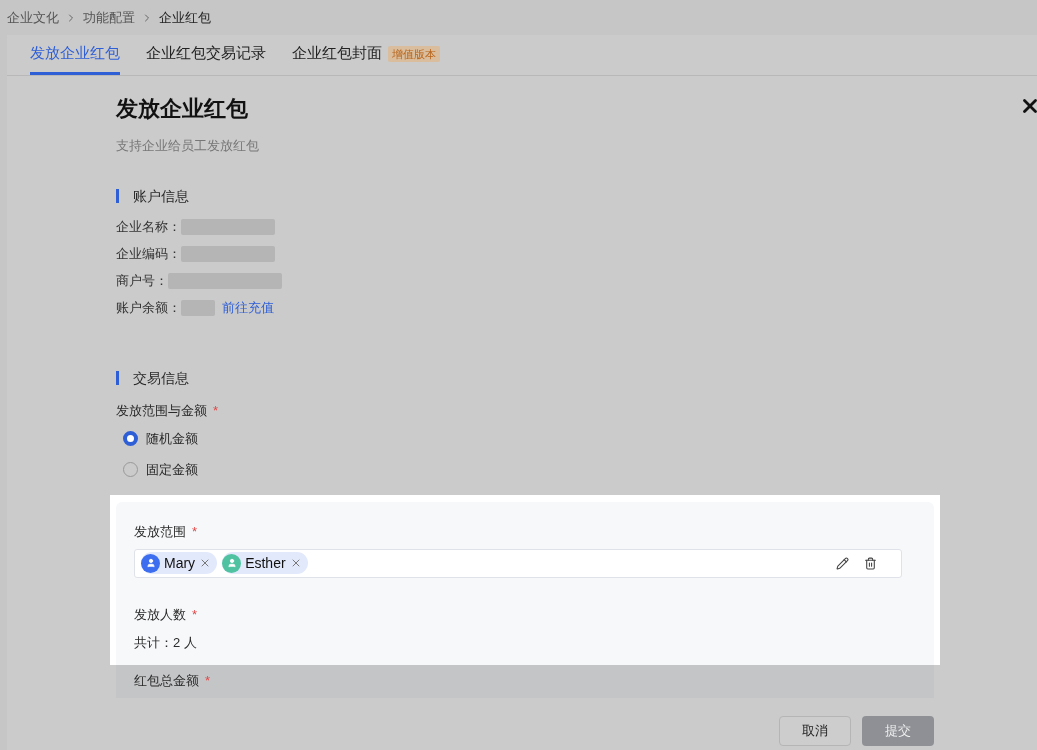  I want to click on field-label: 企业名称：, so click(148, 227).